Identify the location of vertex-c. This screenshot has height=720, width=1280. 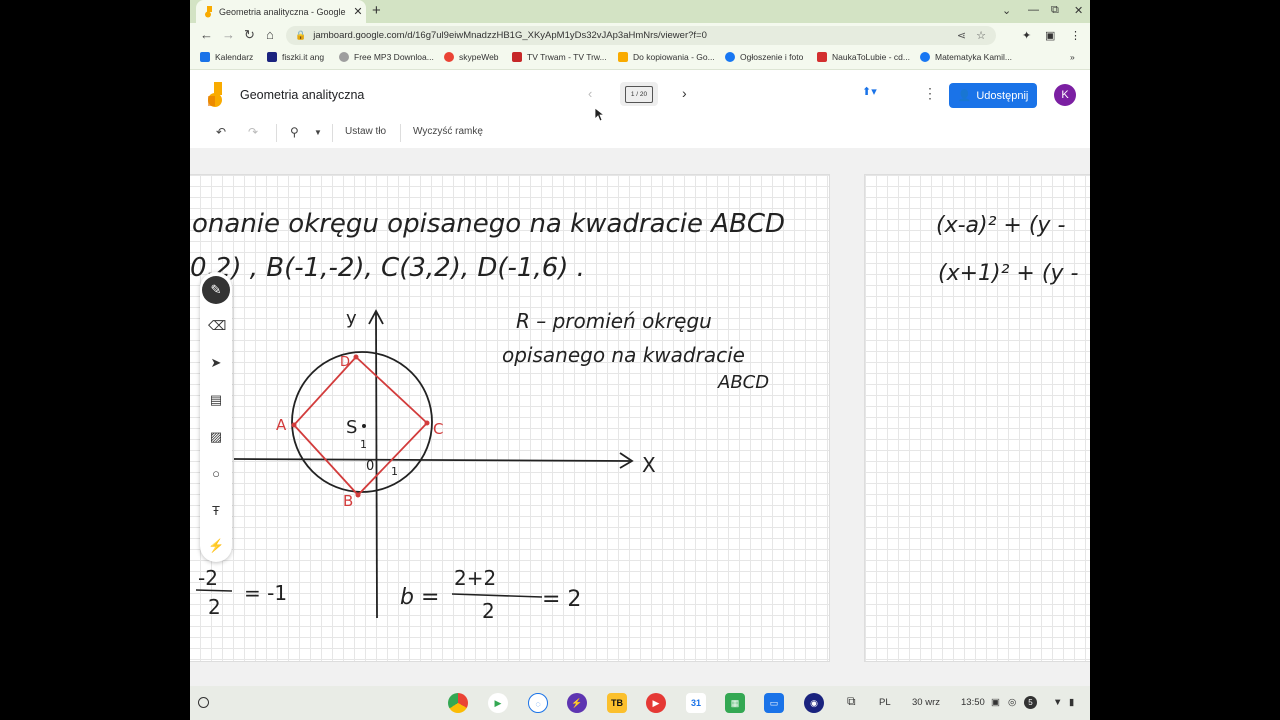
(427, 423).